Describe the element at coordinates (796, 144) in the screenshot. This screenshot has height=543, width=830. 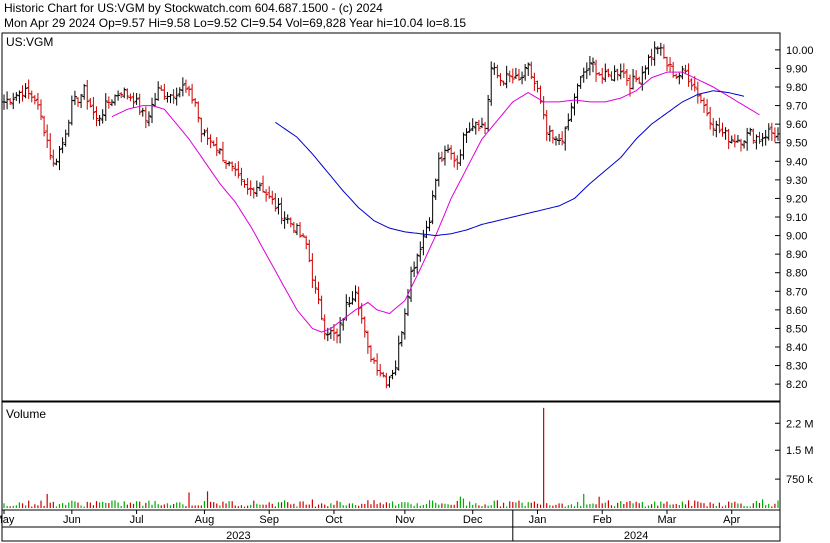
I see `price-tick-label: 9.50` at that location.